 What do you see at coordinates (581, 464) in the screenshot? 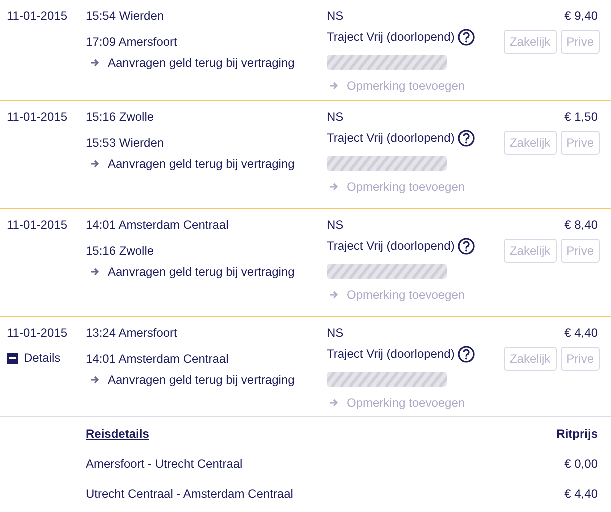
I see `leg-price: € 0,00` at bounding box center [581, 464].